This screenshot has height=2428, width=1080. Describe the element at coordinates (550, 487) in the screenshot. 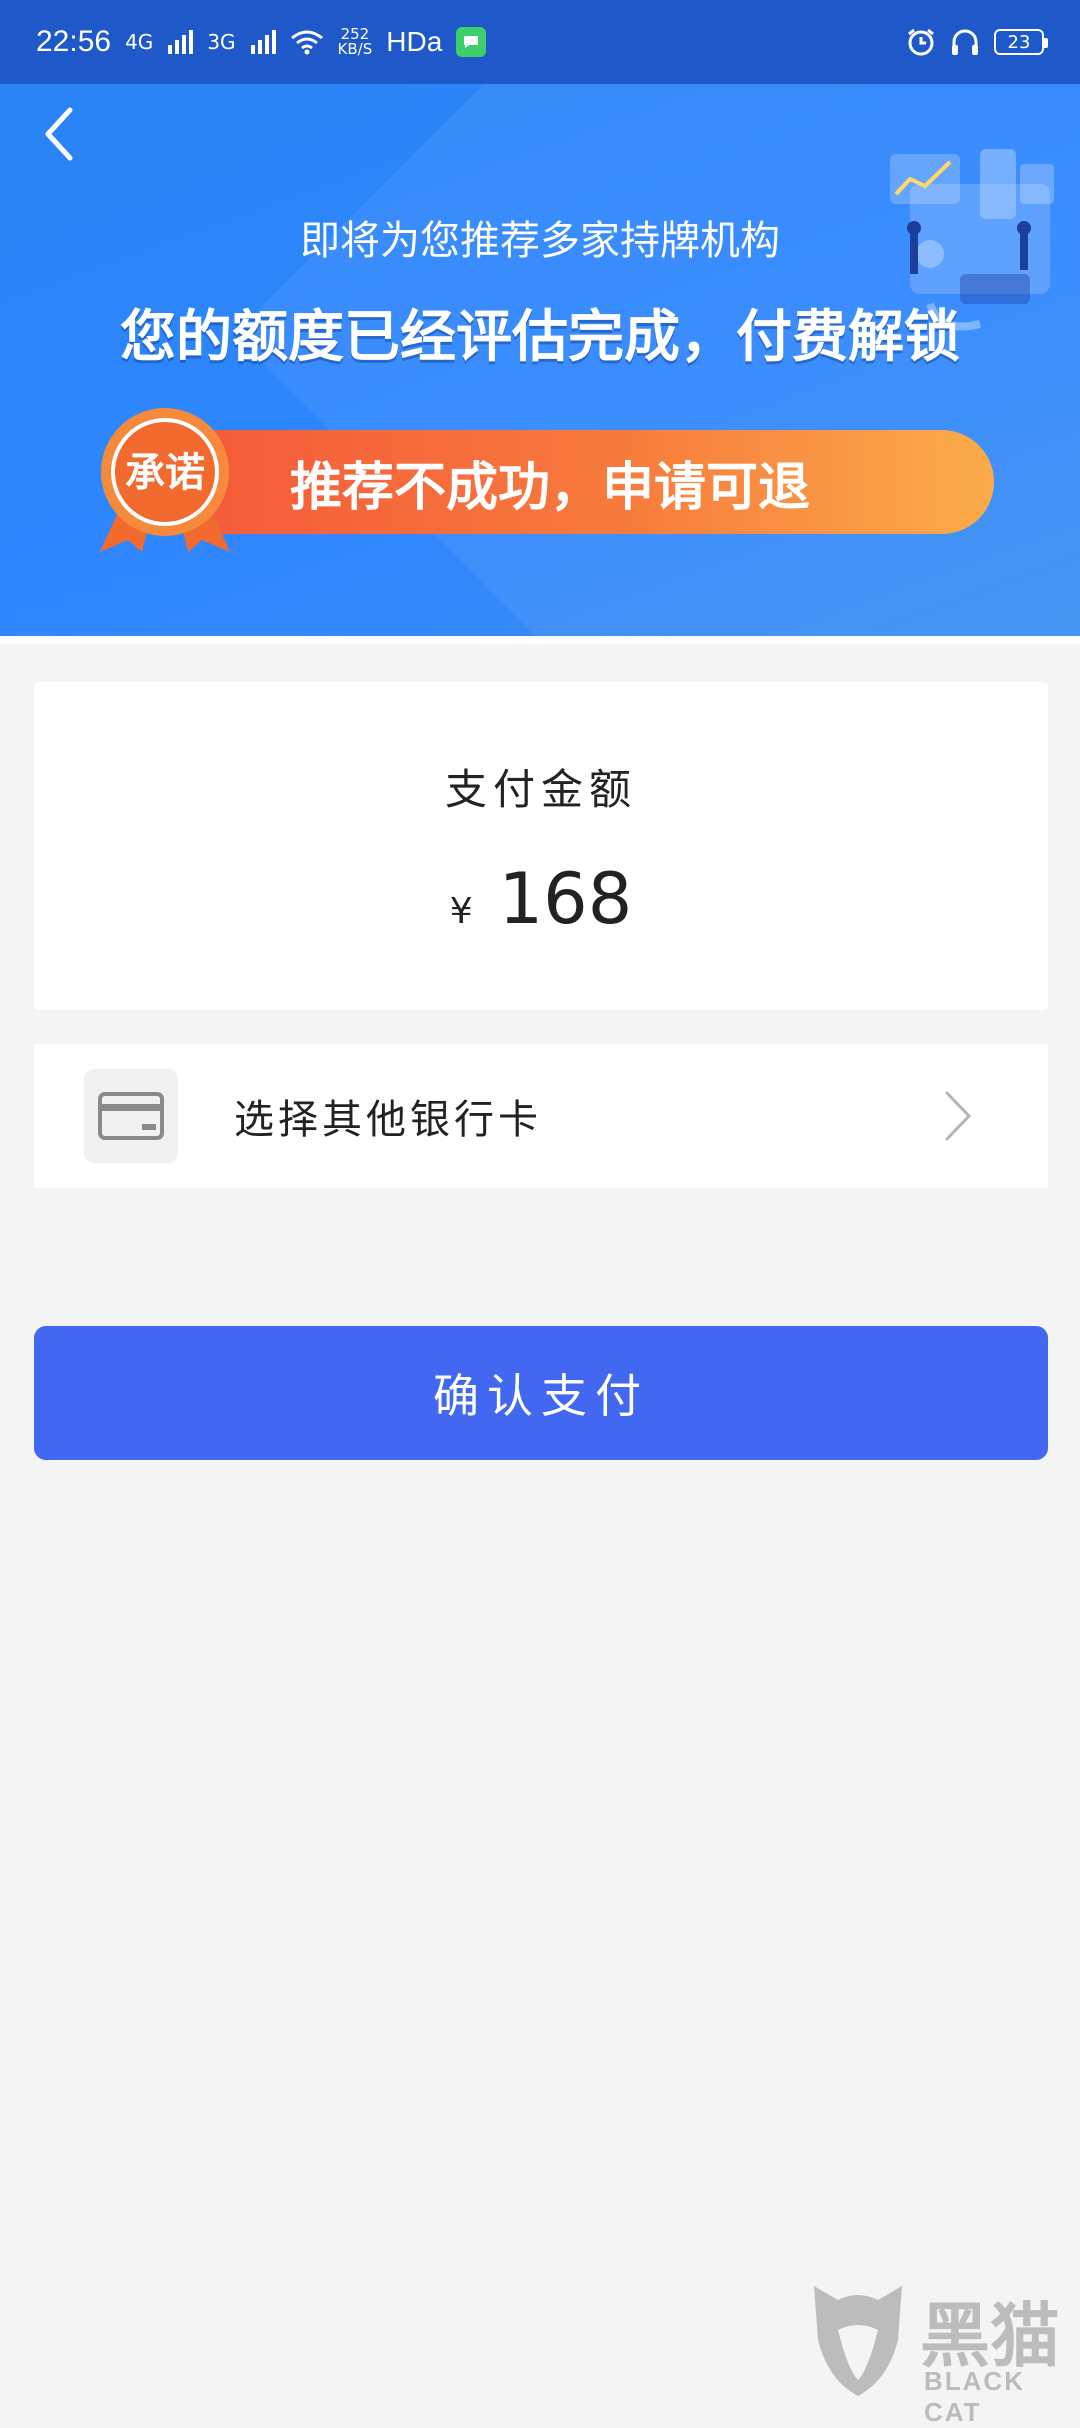

I see `promise-text: 推荐不成功，申请可退` at that location.